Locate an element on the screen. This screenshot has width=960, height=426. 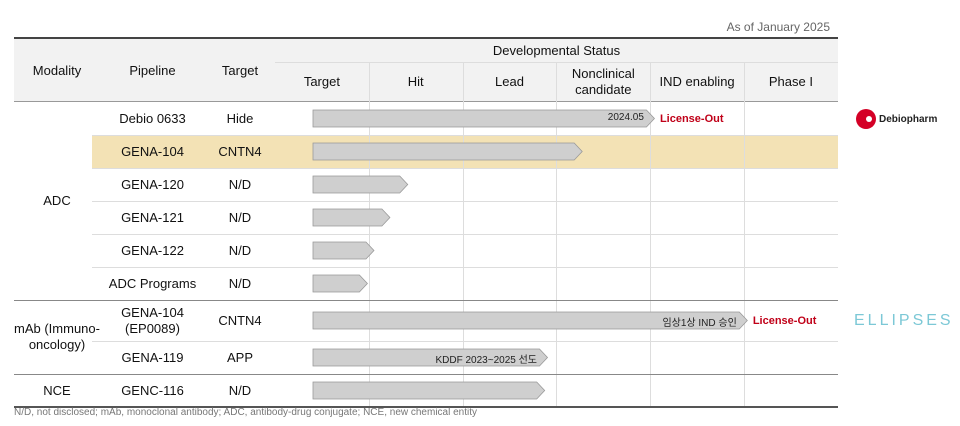
header-stage: Phase I is located at coordinates (790, 82).